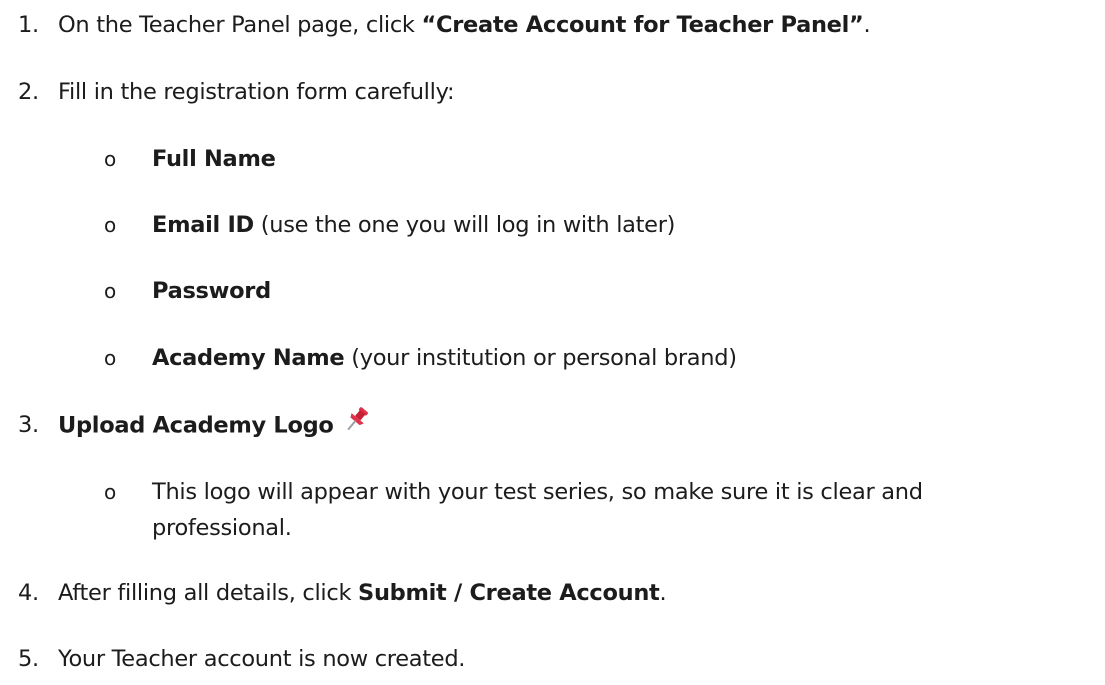 This screenshot has width=1105, height=685. I want to click on step-4-number: 4., so click(28, 593).